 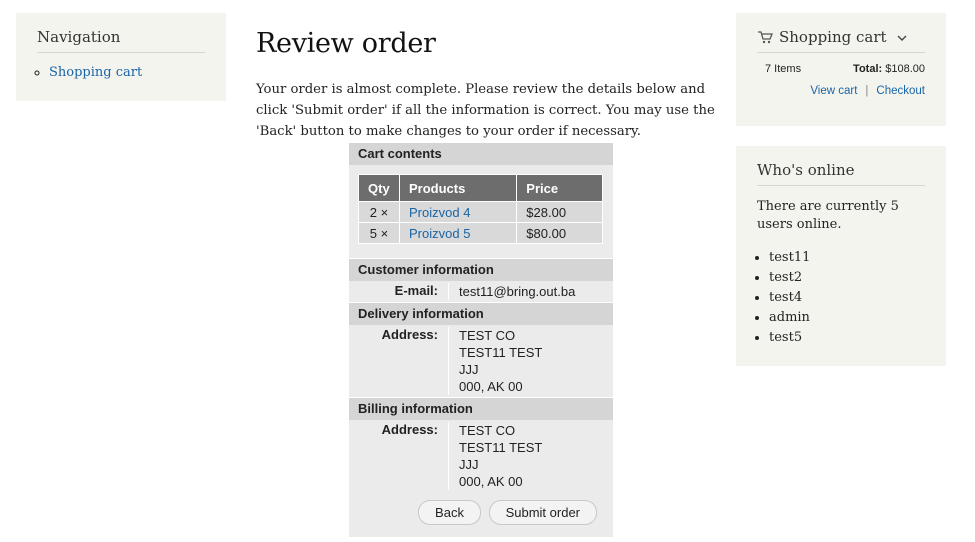 I want to click on cart-total: Total: $108.00, so click(x=889, y=69).